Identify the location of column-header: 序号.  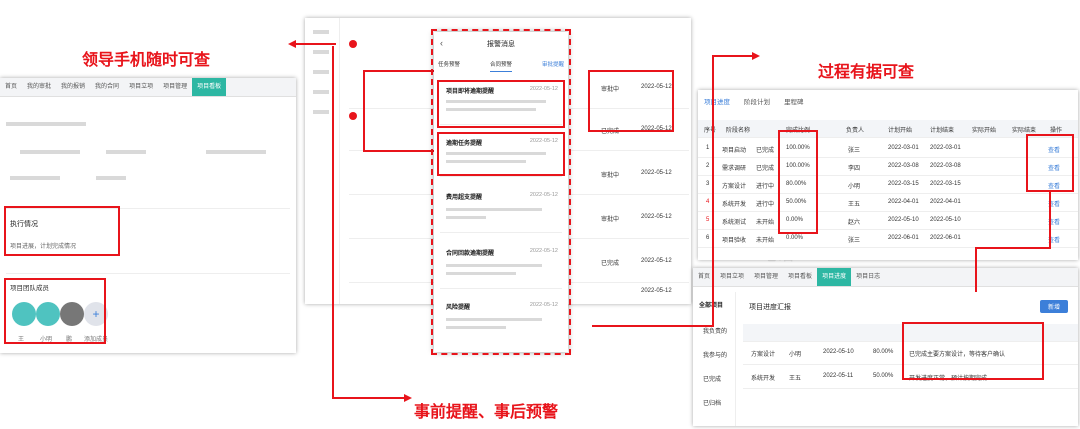
(710, 131).